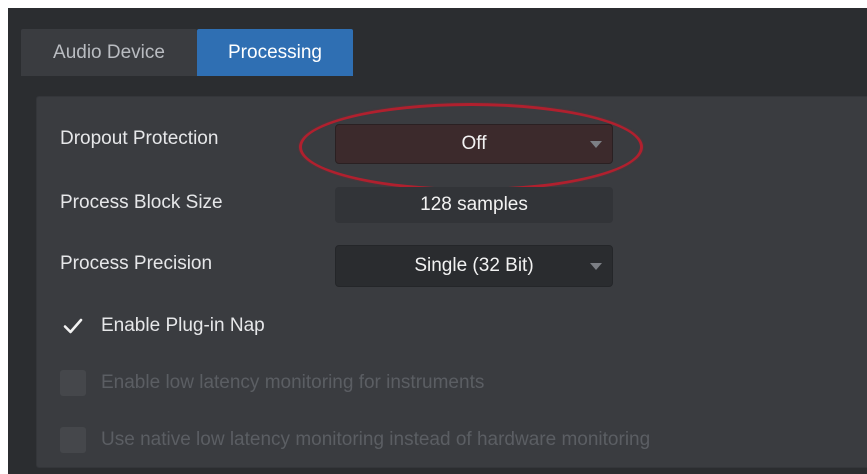 This screenshot has width=867, height=474. I want to click on tab-audio-device: Audio Device, so click(109, 52).